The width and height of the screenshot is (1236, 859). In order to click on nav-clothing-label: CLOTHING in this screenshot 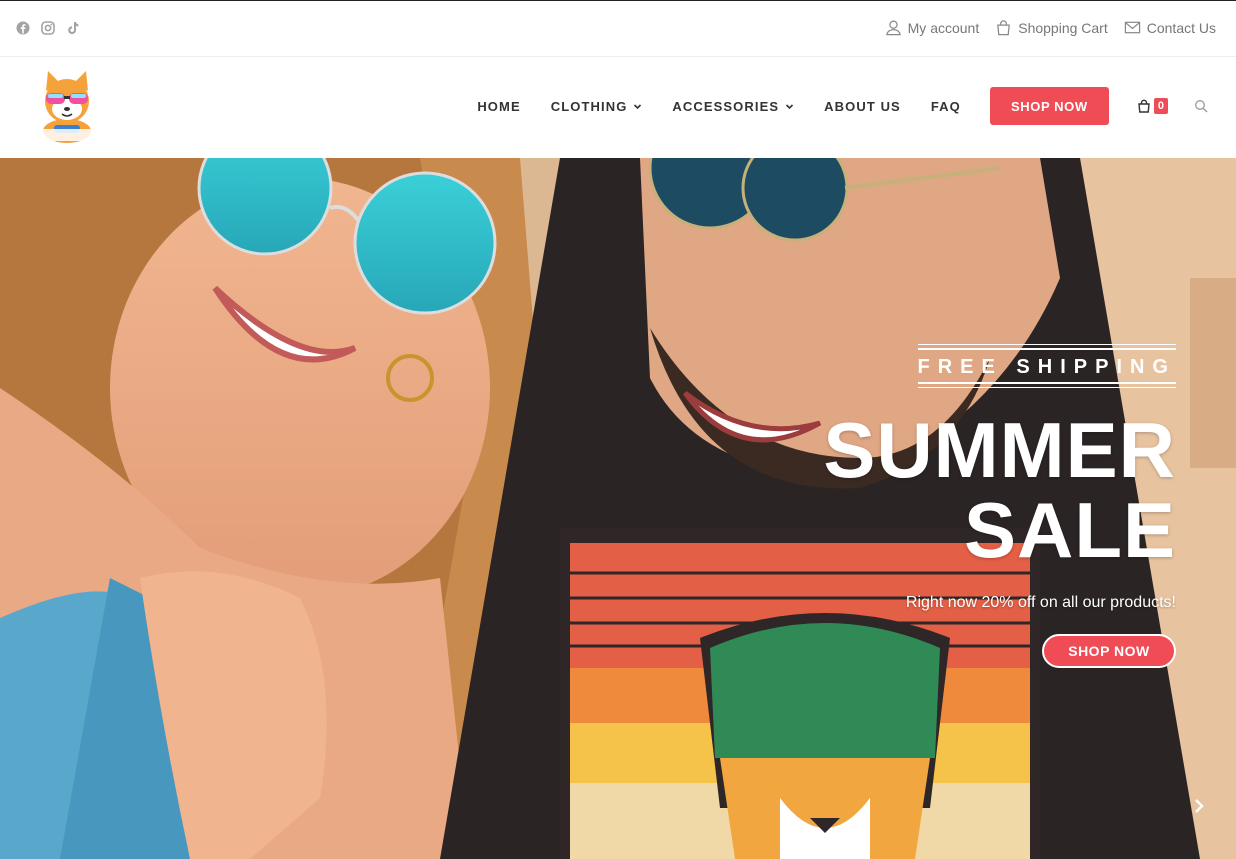, I will do `click(589, 106)`.